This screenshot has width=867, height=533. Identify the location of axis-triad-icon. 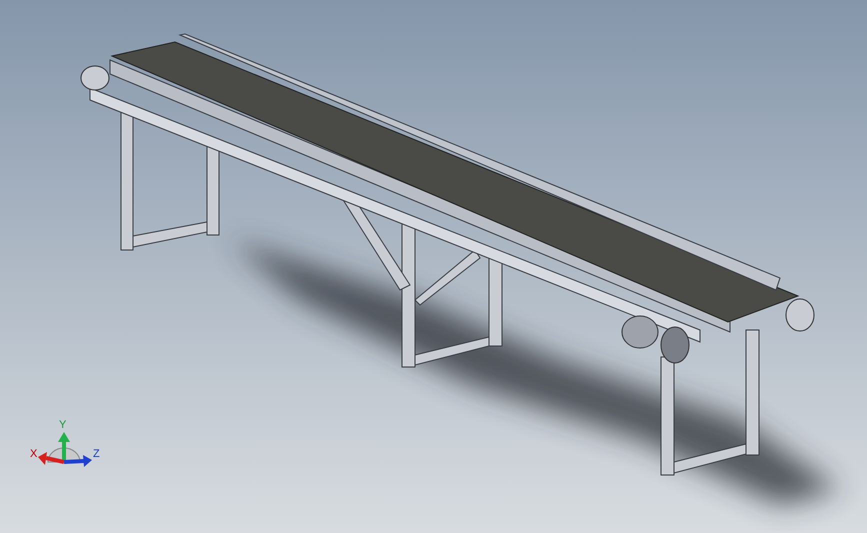
(65, 449).